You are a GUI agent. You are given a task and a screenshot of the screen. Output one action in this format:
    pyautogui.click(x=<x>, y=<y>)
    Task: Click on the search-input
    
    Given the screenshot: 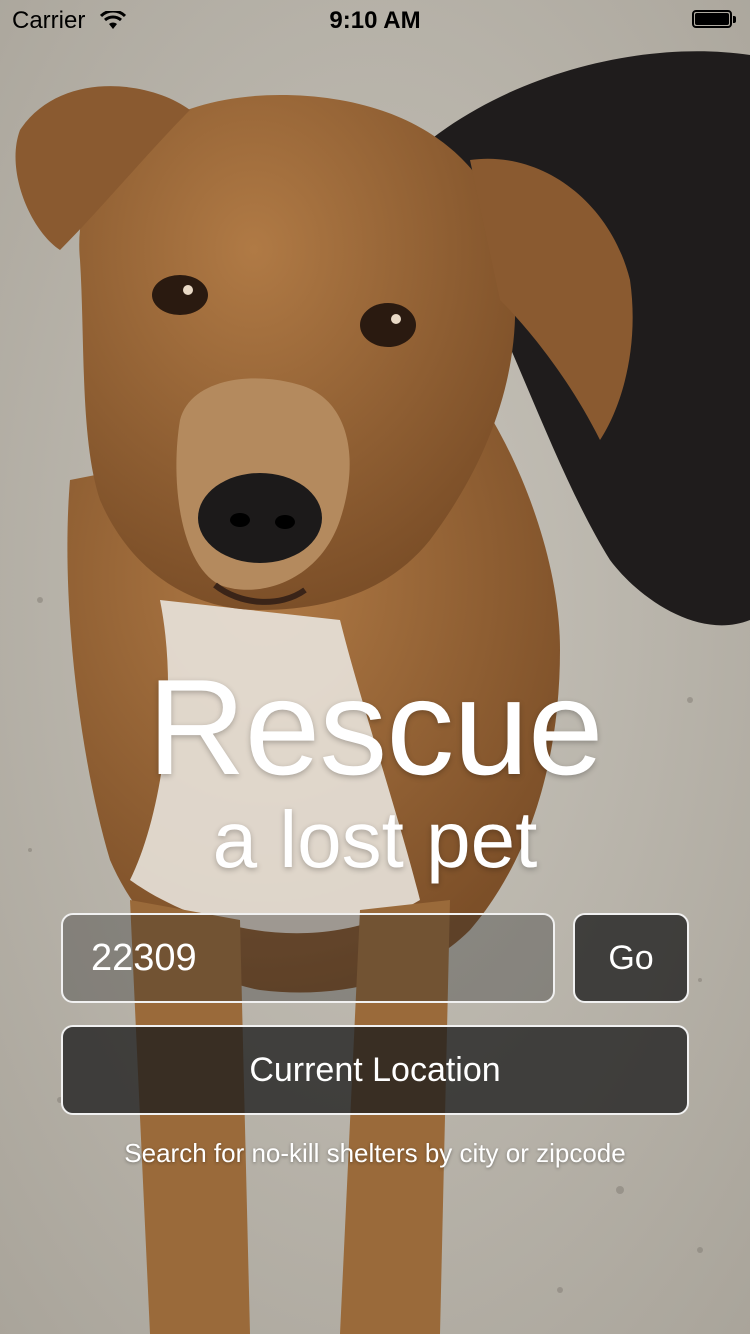 What is the action you would take?
    pyautogui.click(x=308, y=958)
    